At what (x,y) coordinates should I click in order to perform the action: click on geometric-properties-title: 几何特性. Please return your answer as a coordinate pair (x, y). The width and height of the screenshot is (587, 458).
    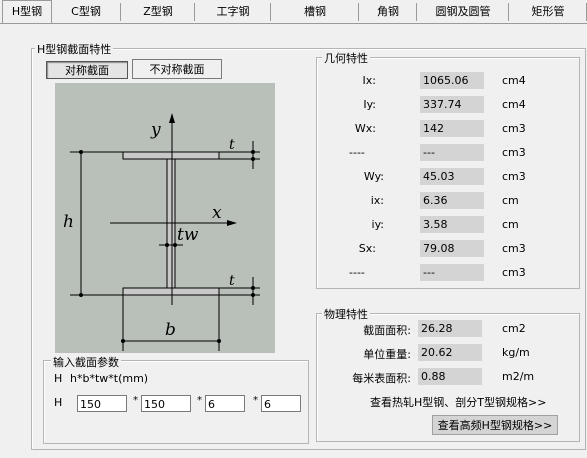
    Looking at the image, I should click on (346, 58).